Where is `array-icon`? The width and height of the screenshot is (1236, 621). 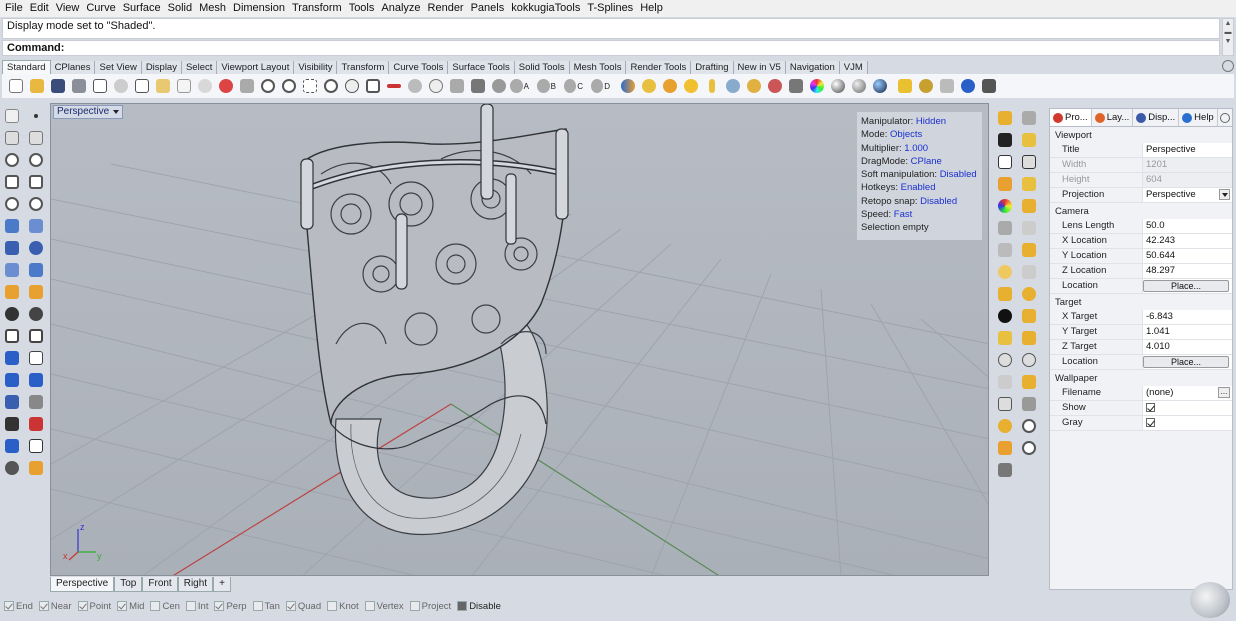 array-icon is located at coordinates (12, 380).